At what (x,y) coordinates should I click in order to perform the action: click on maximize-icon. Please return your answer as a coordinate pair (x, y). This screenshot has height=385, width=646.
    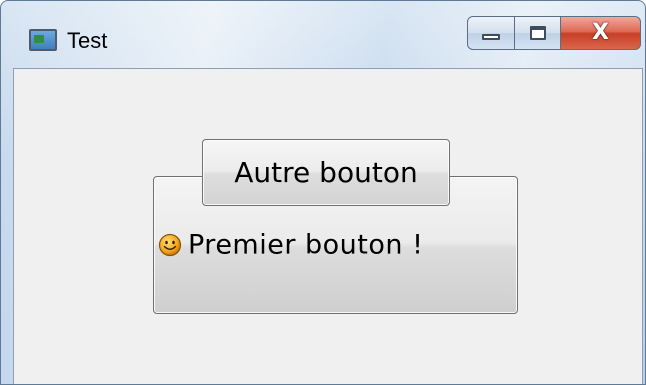
    Looking at the image, I should click on (537, 33).